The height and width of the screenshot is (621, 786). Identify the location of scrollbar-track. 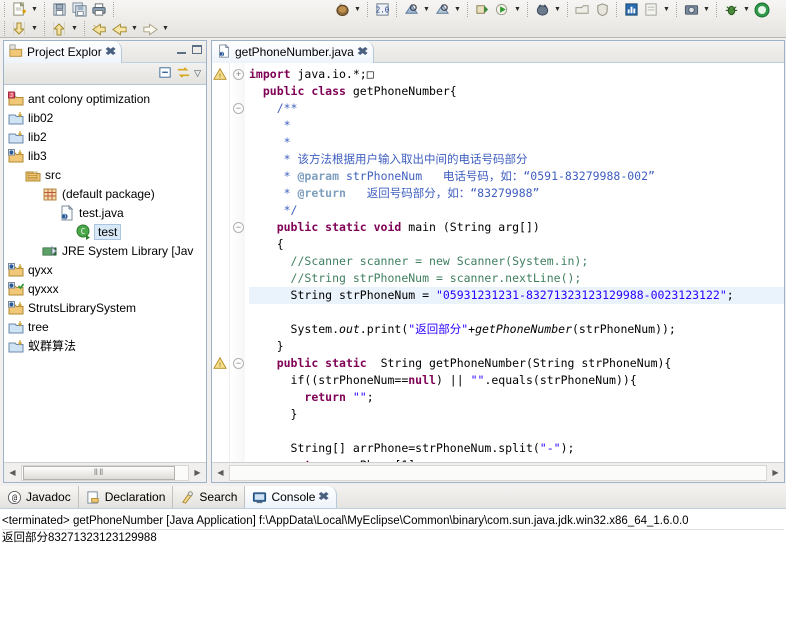
(498, 472).